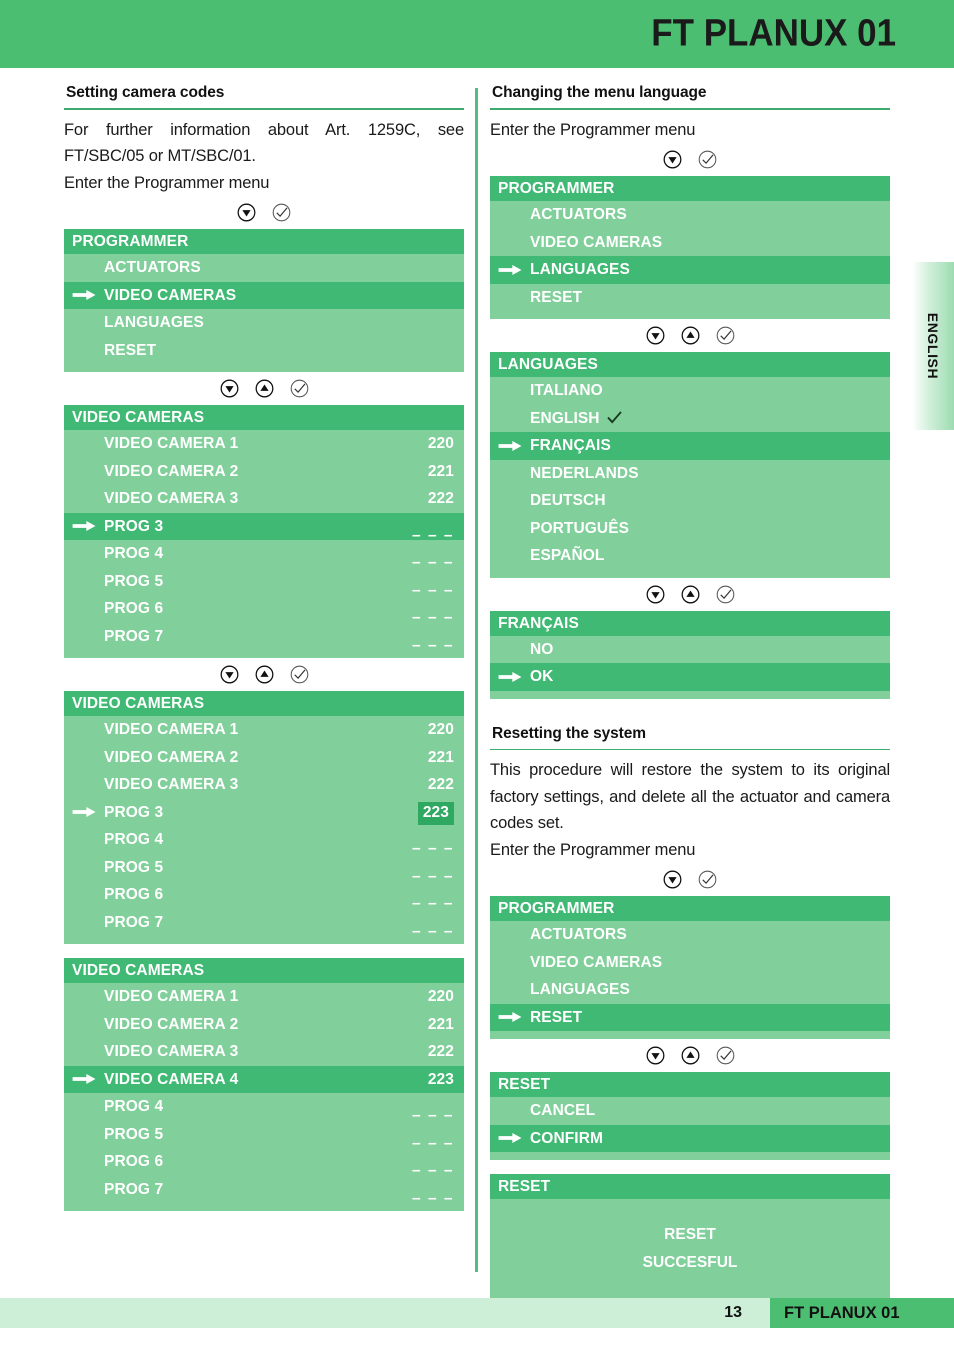 The width and height of the screenshot is (954, 1354). What do you see at coordinates (171, 757) in the screenshot?
I see `menu-row-label: VIDEO CAMERA 2` at bounding box center [171, 757].